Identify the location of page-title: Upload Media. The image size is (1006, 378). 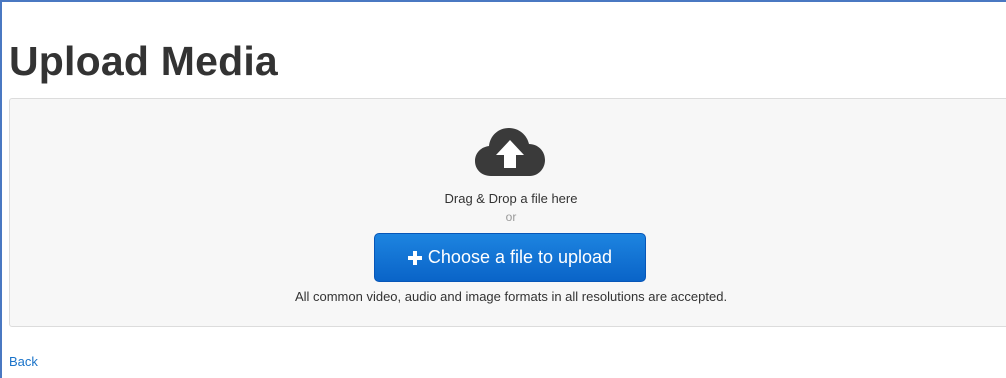
(143, 61).